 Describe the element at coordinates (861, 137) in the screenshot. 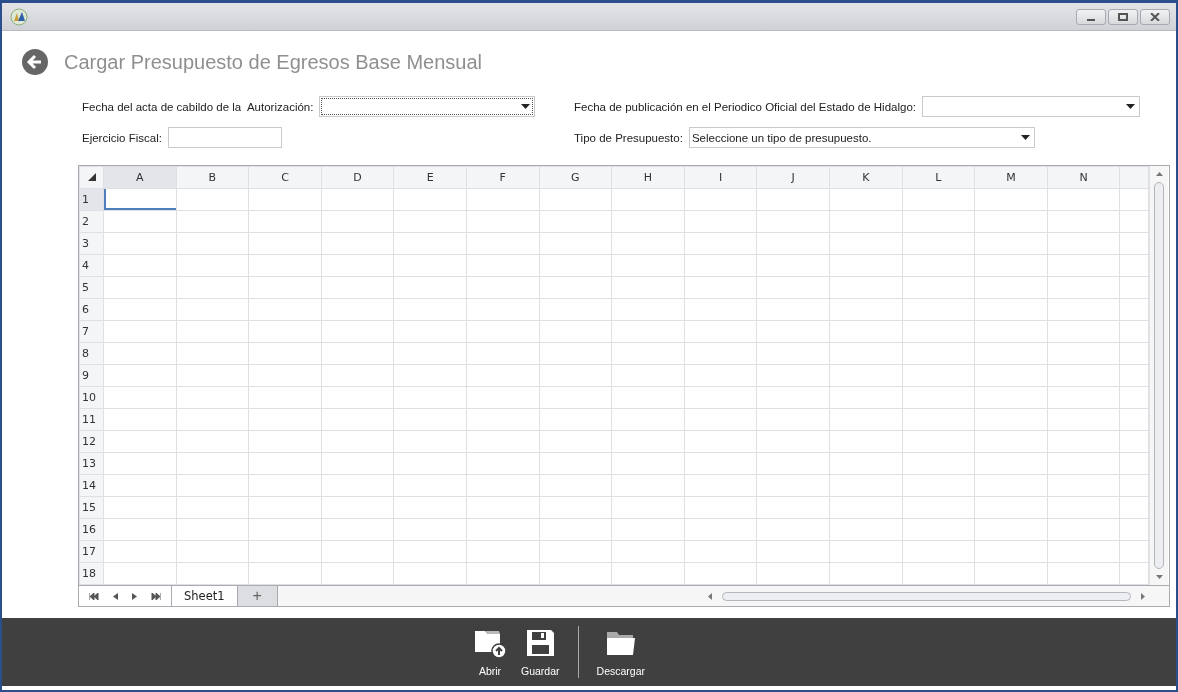

I see `type-dropdown: Seleccione un tipo de presupuesto.` at that location.